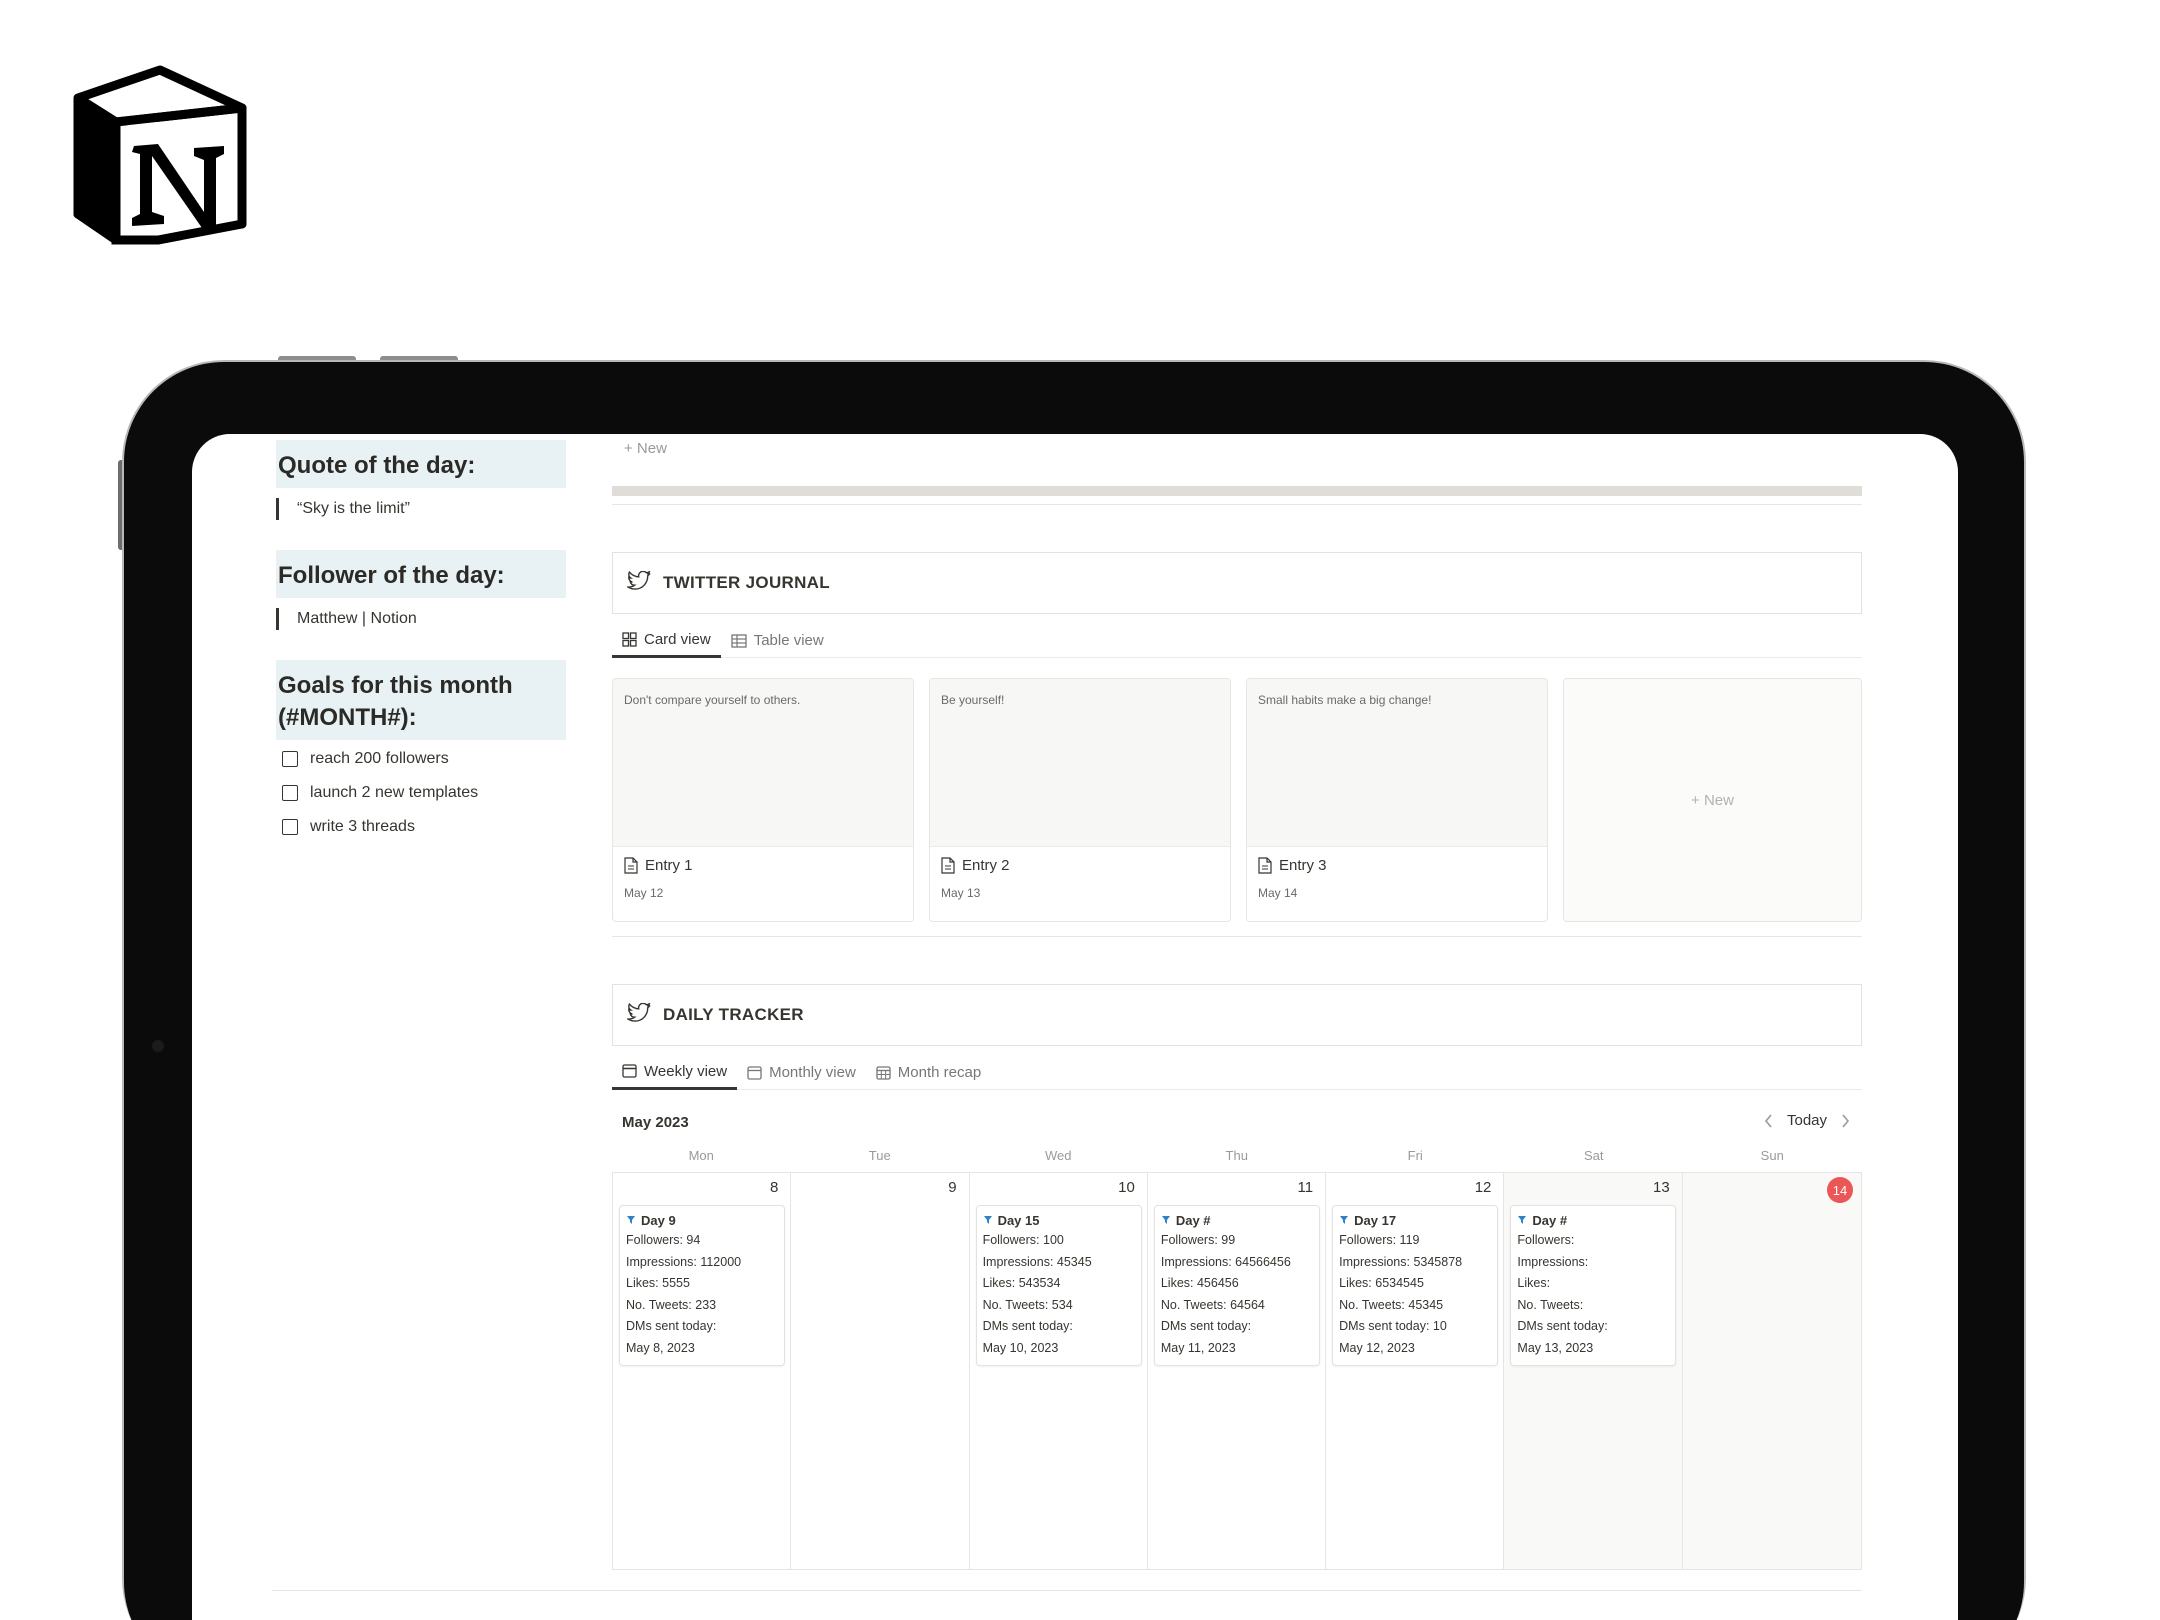 This screenshot has height=1620, width=2160. I want to click on calendar-day-today: 14, so click(1771, 1371).